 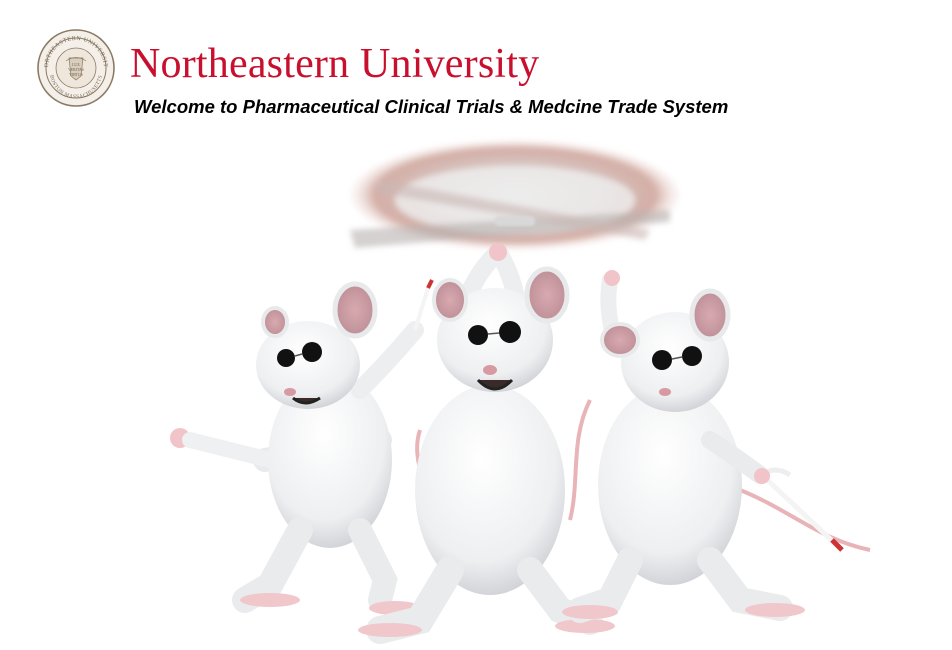 I want to click on svg-text: VERITAS, so click(x=76, y=70).